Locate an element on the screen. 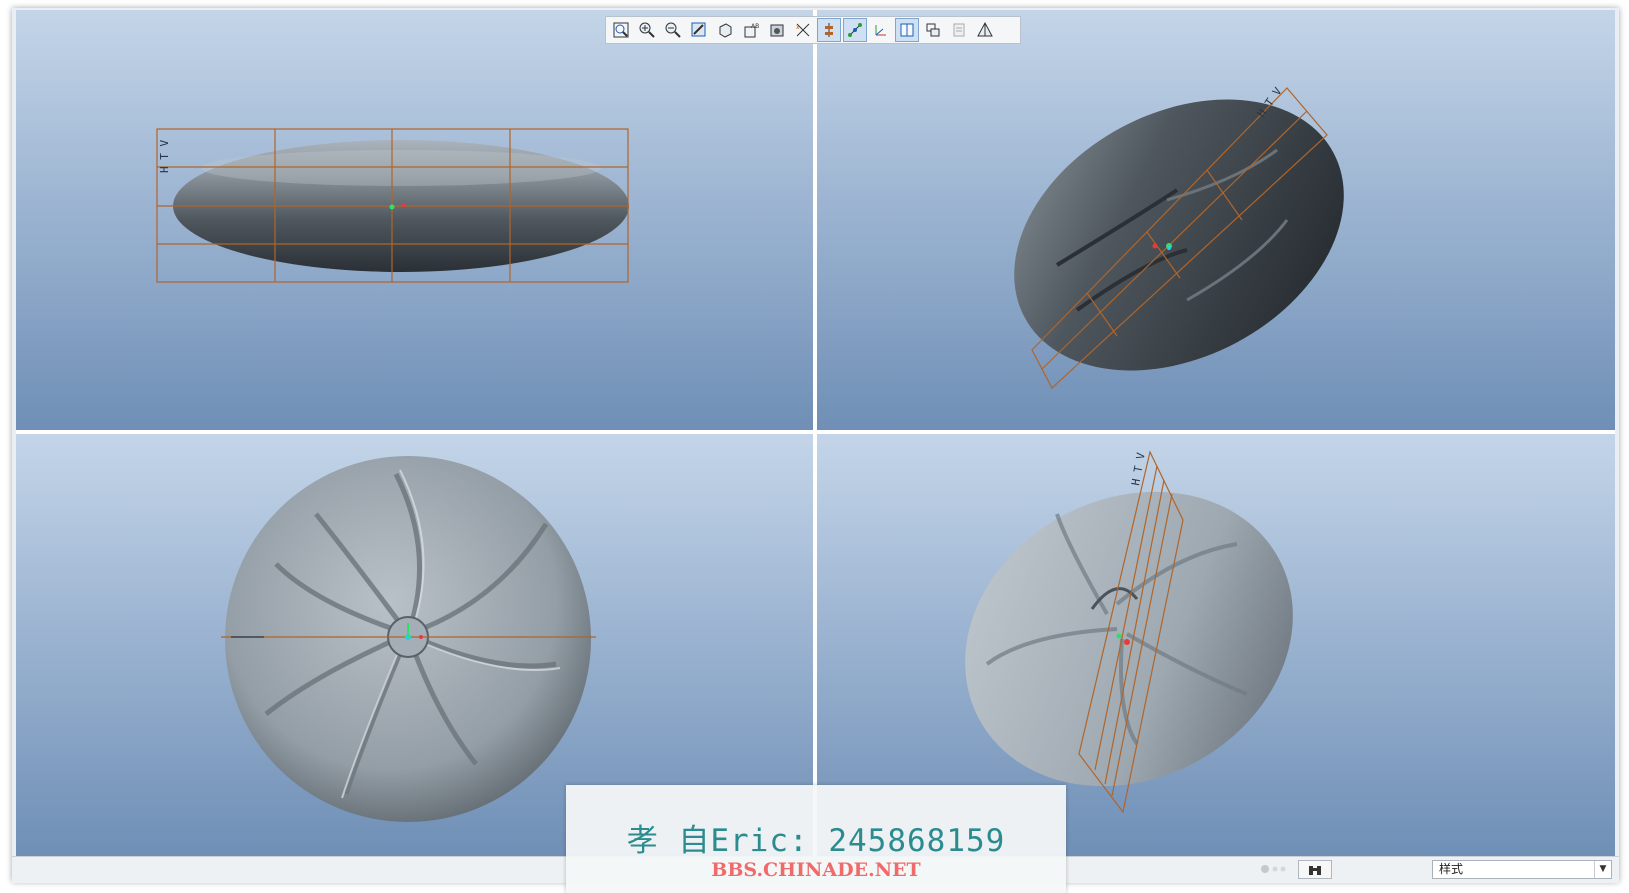  model-iso-view: H T V is located at coordinates (1179, 237).